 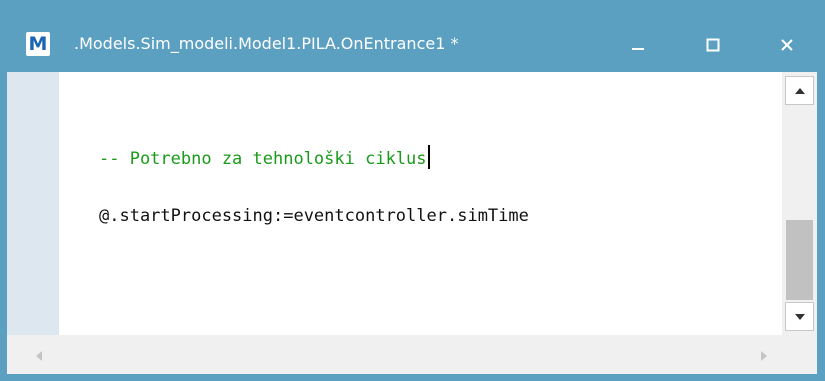 I want to click on scroll-down-button, so click(x=799, y=316).